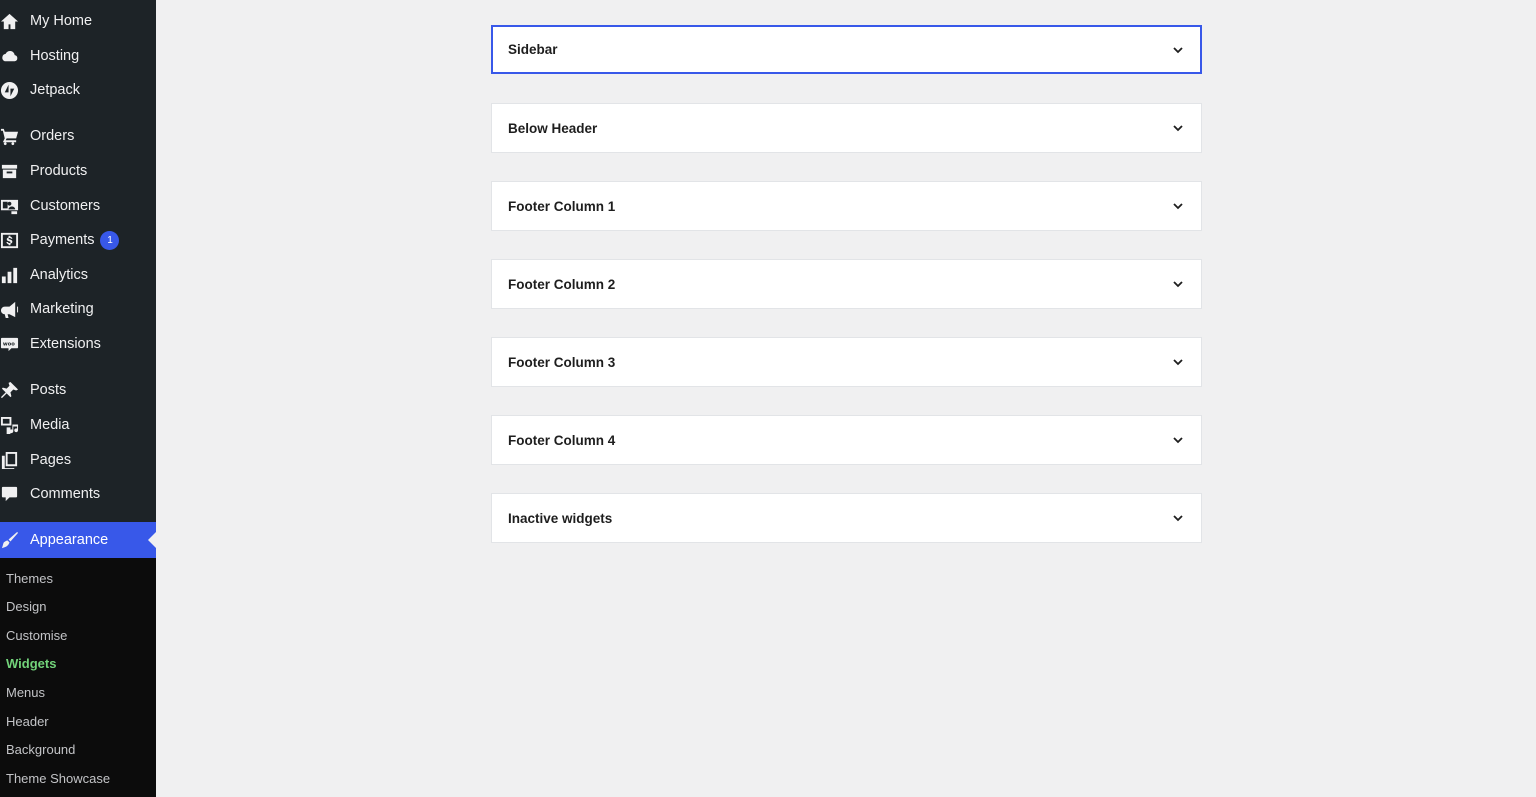 The width and height of the screenshot is (1536, 797). I want to click on customers-icon, so click(12, 206).